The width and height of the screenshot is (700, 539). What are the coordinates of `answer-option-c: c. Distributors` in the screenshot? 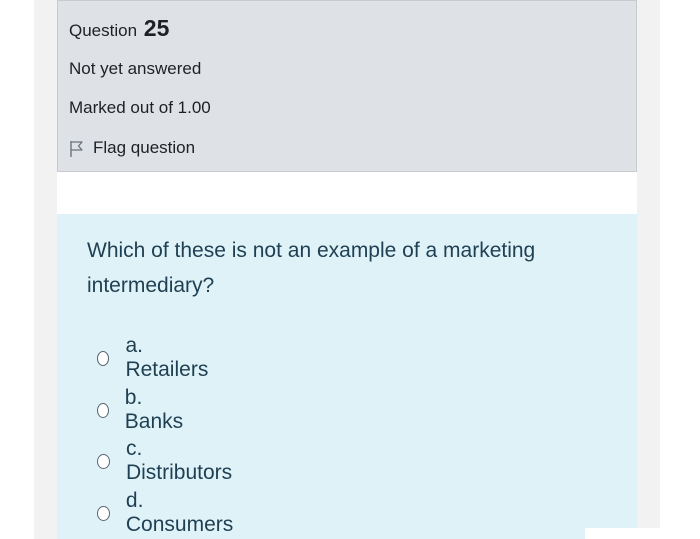 It's located at (165, 461).